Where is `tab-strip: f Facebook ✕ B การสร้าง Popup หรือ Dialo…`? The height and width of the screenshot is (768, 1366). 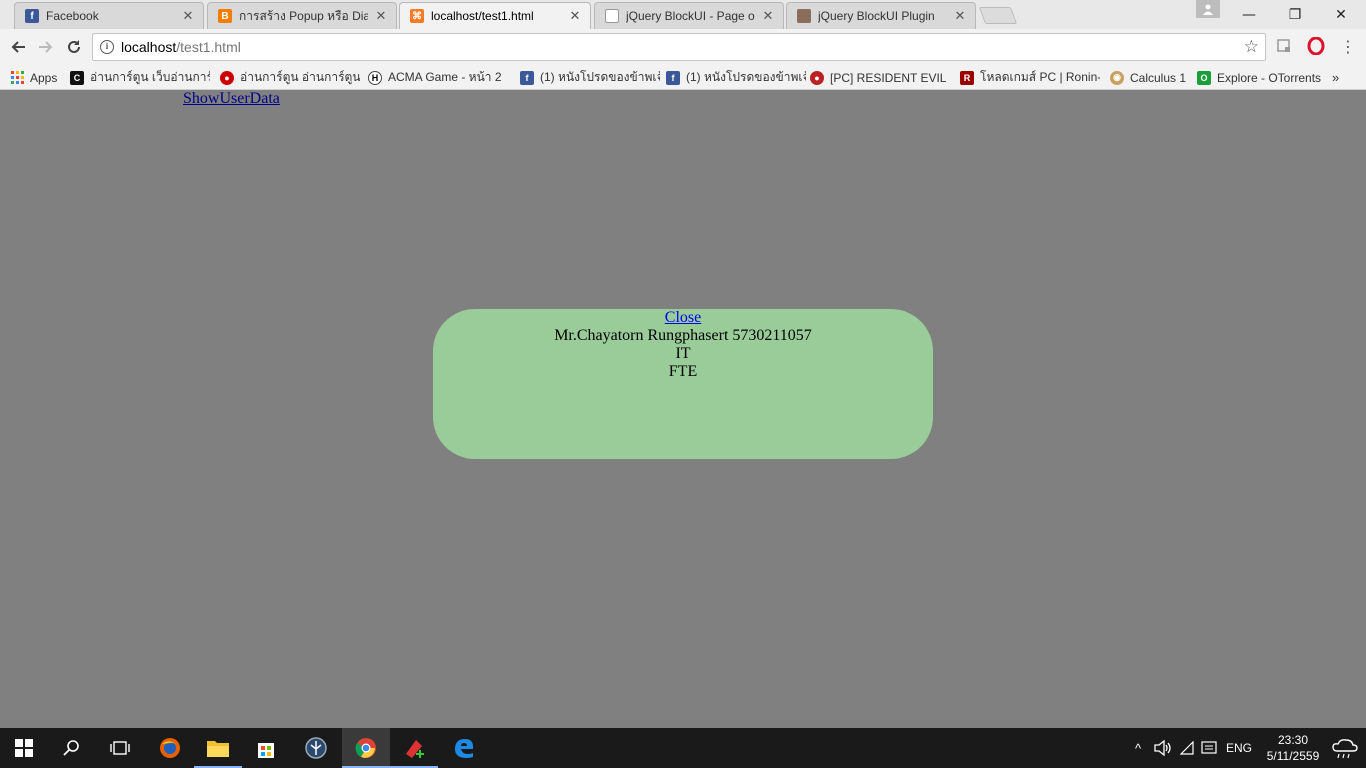 tab-strip: f Facebook ✕ B การสร้าง Popup หรือ Dialo… is located at coordinates (683, 14).